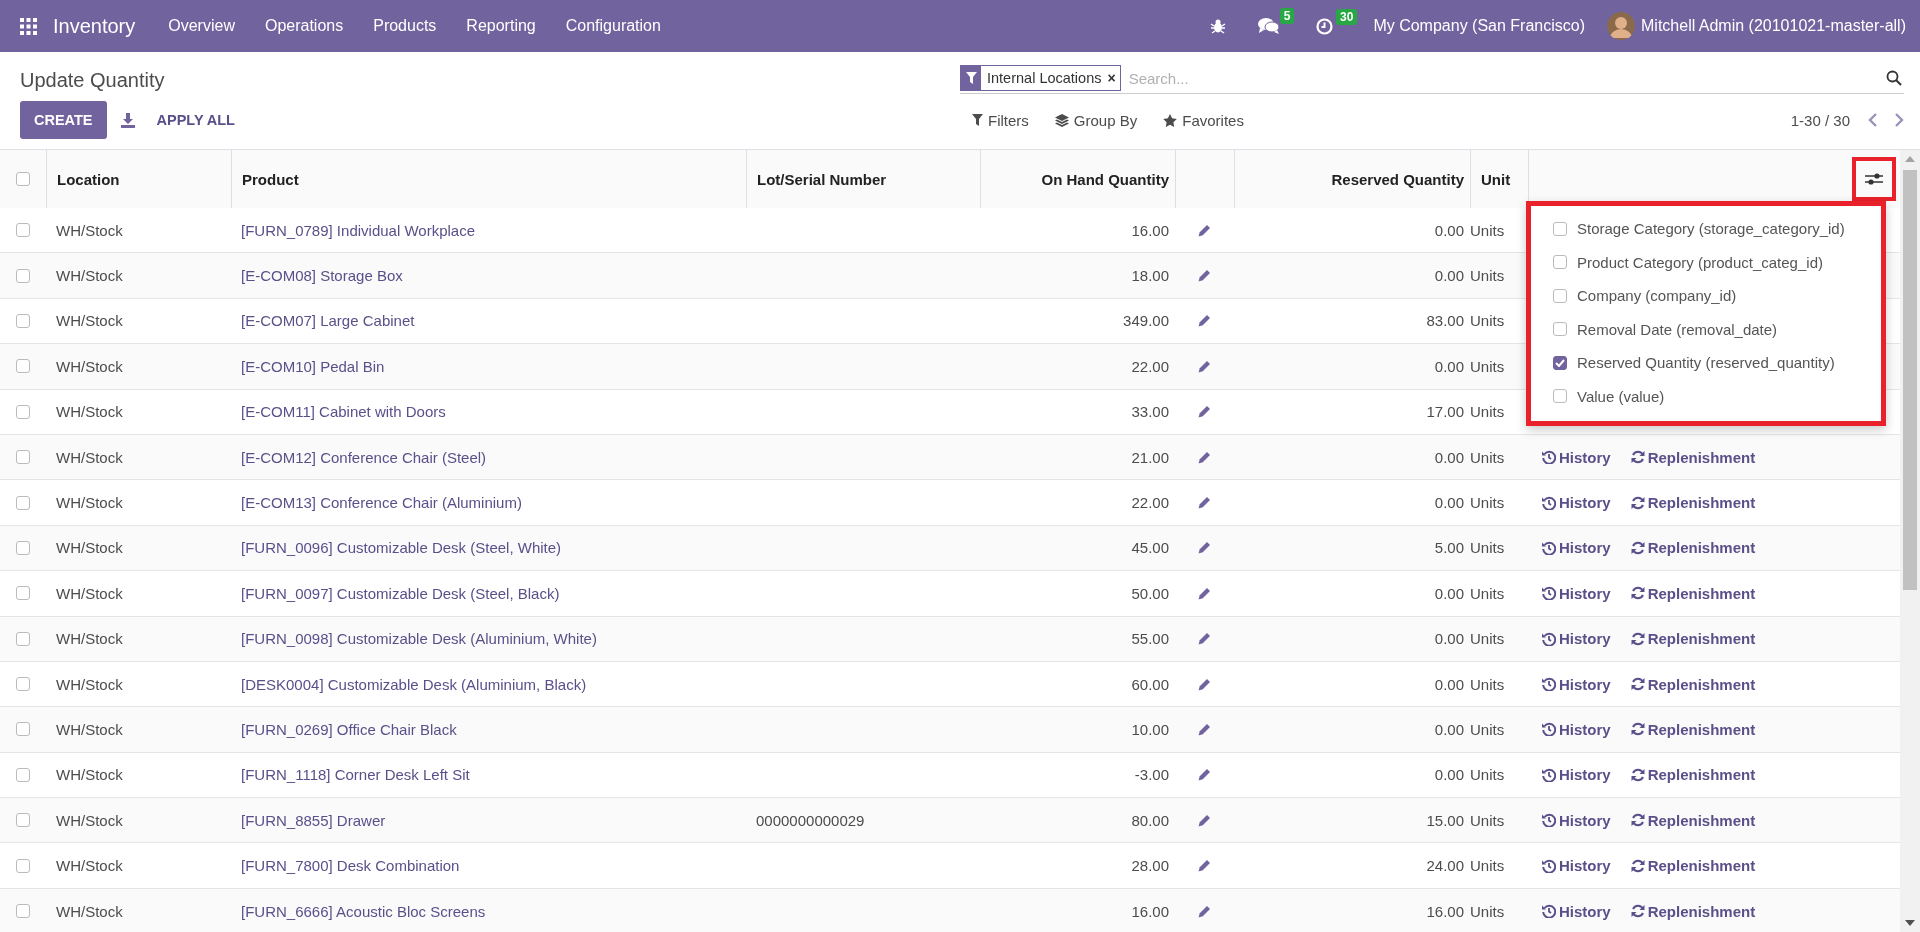  I want to click on column-option: Value (value), so click(1621, 396).